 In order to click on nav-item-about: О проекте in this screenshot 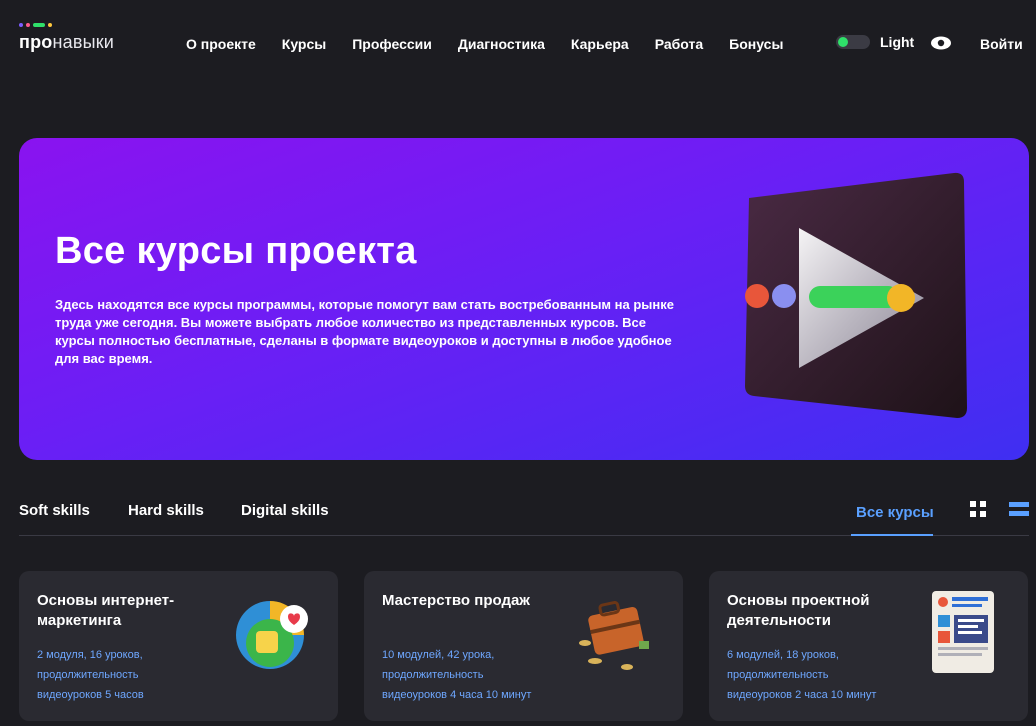, I will do `click(221, 44)`.